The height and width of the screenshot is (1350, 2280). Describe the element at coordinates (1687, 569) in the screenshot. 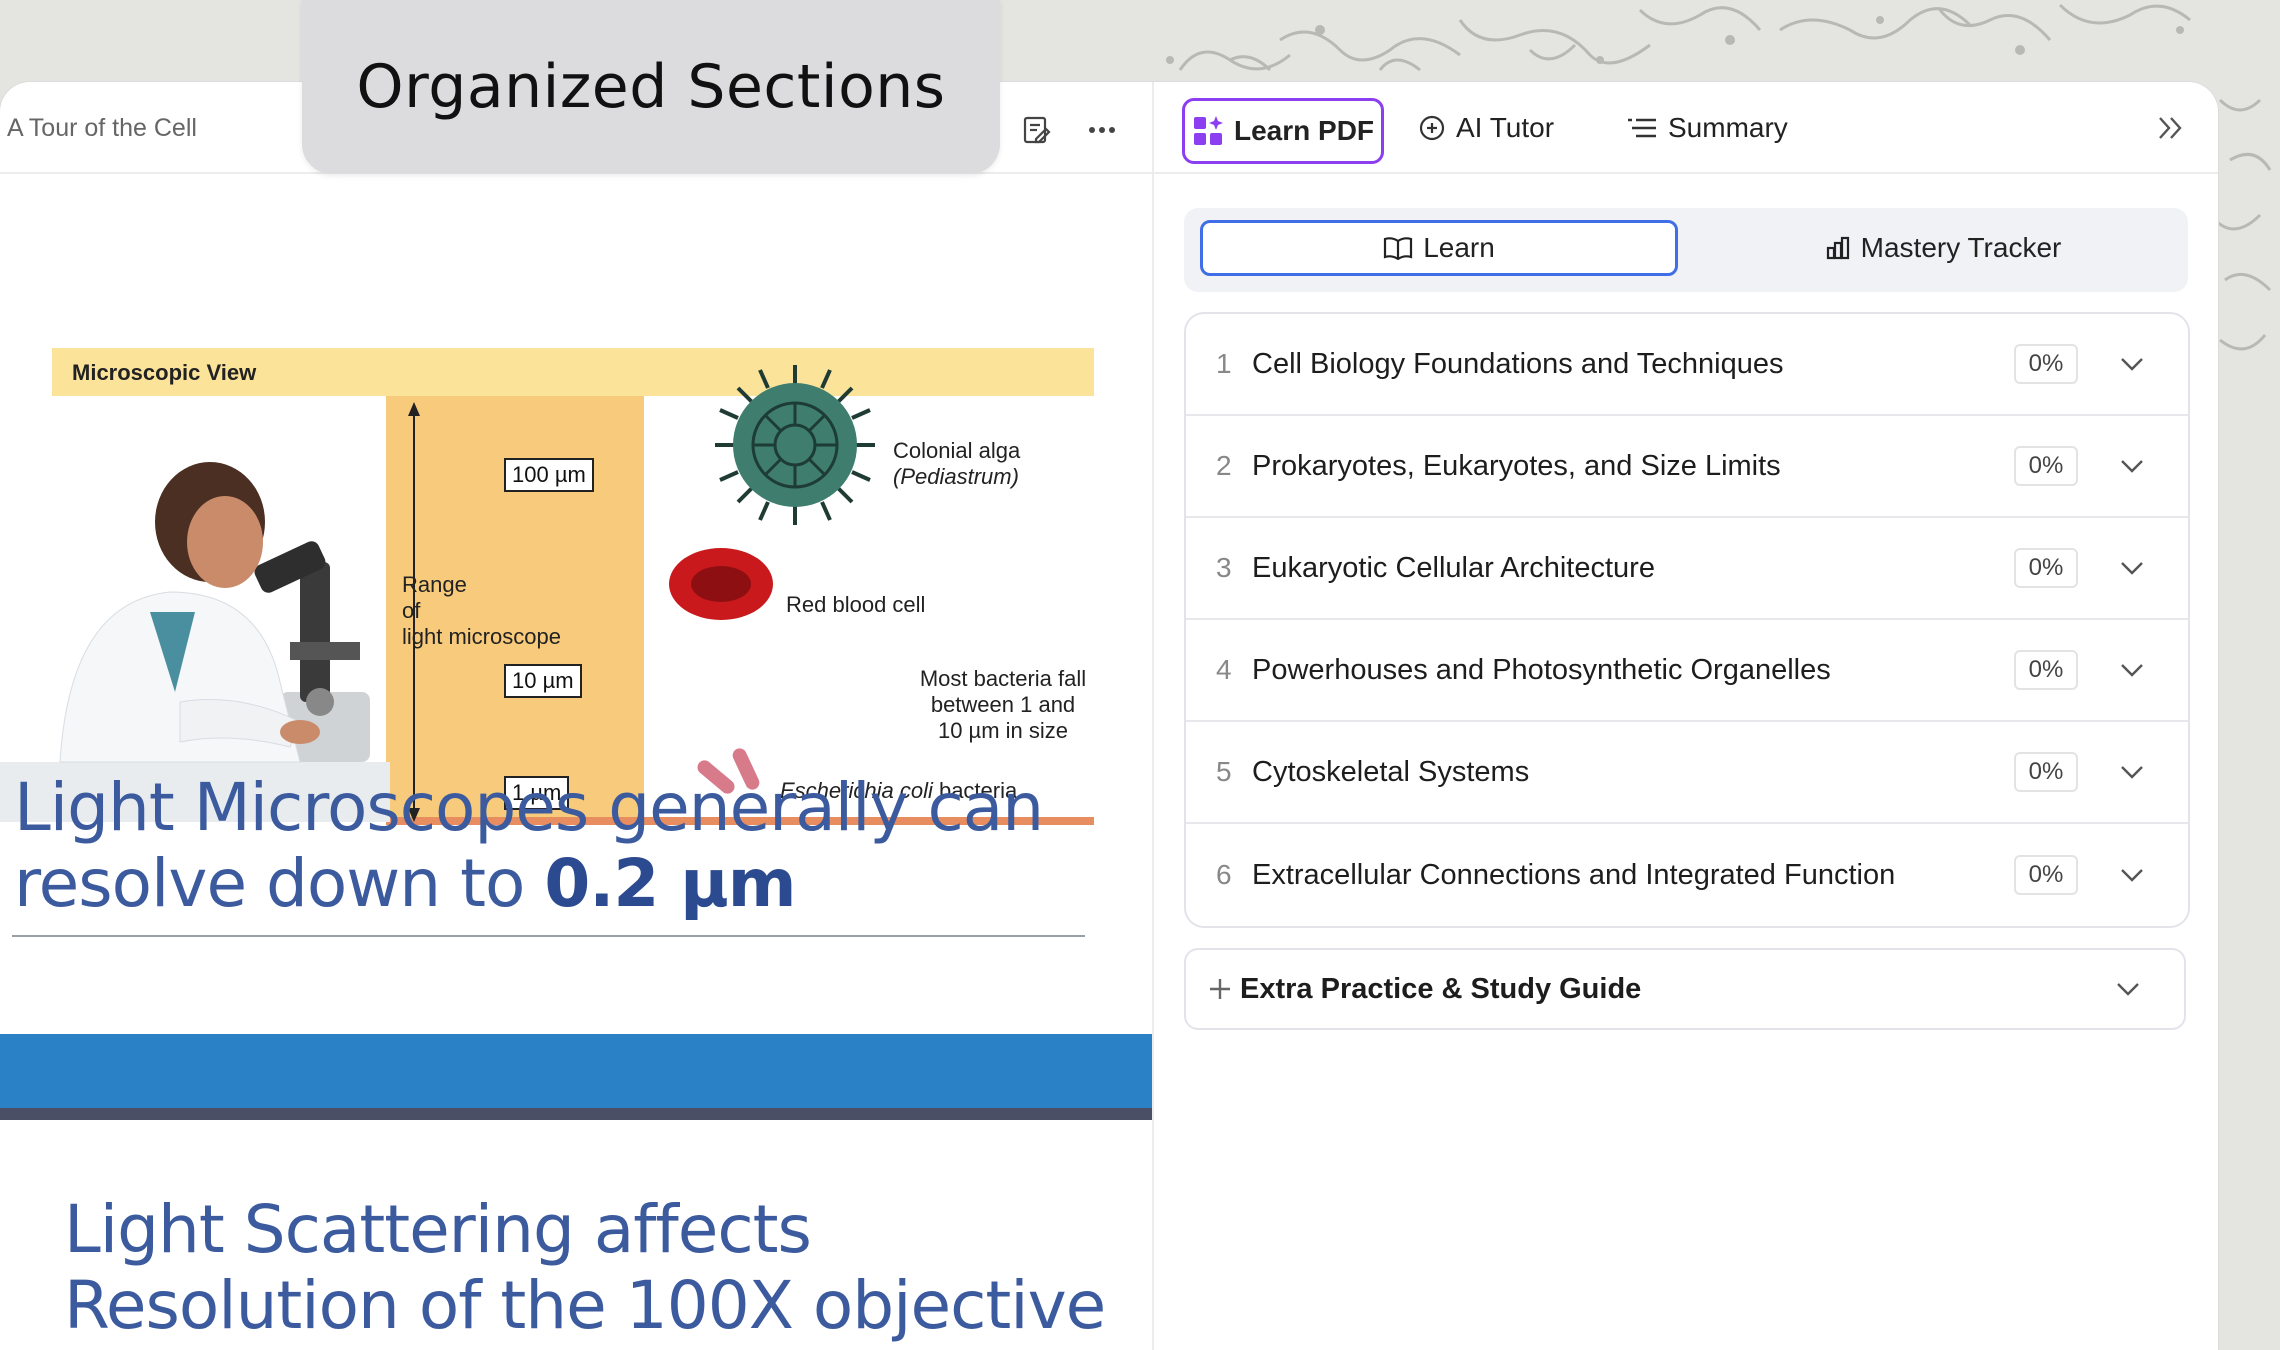

I see `section-row: 3 Eukaryotic Cellular Architecture 0%` at that location.